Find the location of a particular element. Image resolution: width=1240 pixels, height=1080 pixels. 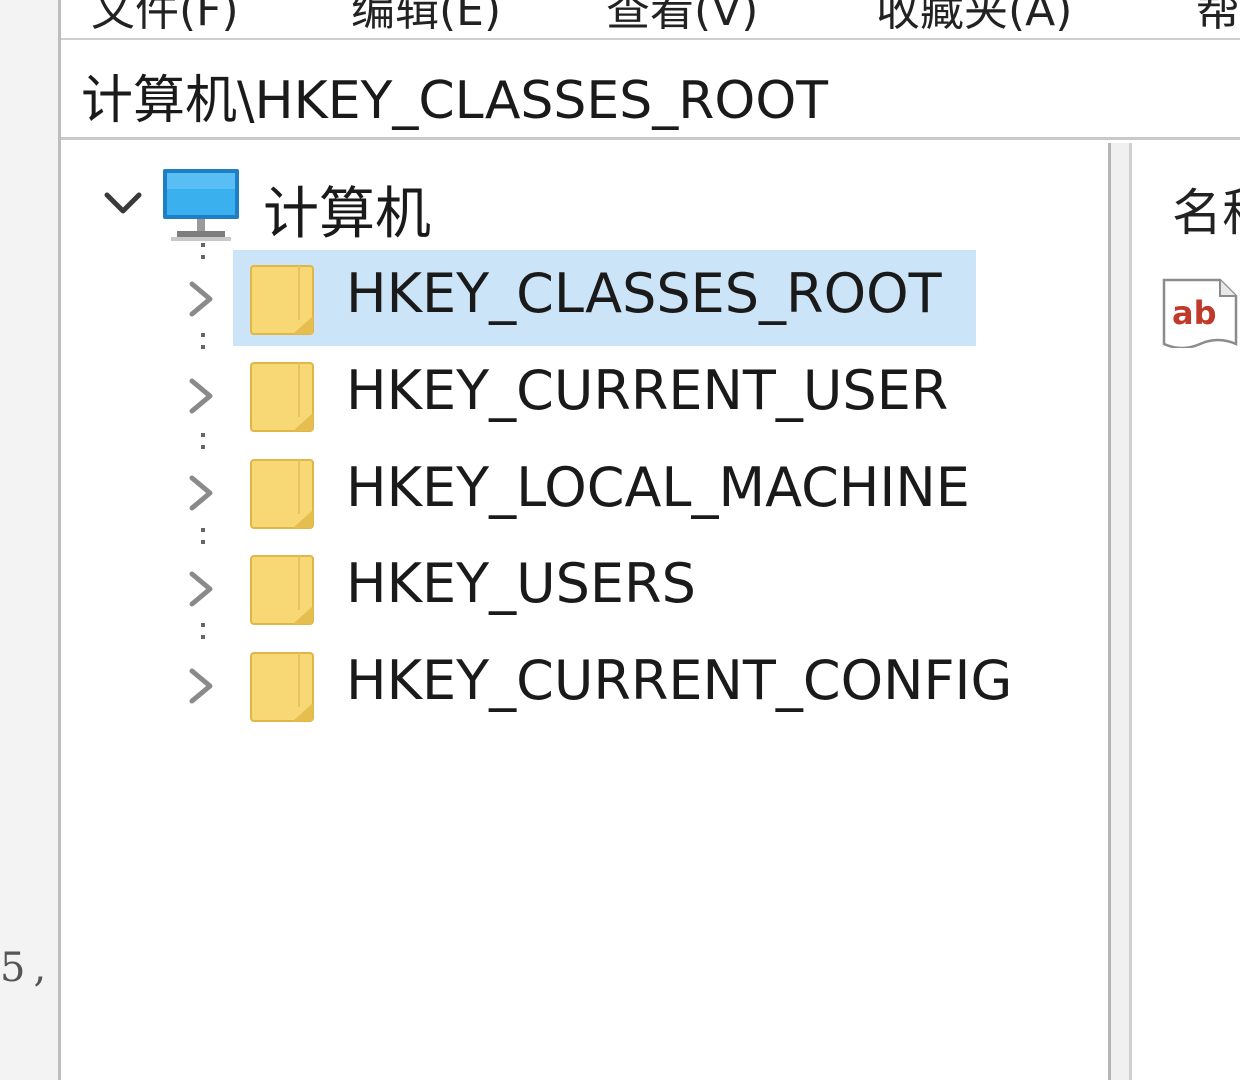

tree-item-label: HKEY_CLASSES_ROOT is located at coordinates (644, 293).